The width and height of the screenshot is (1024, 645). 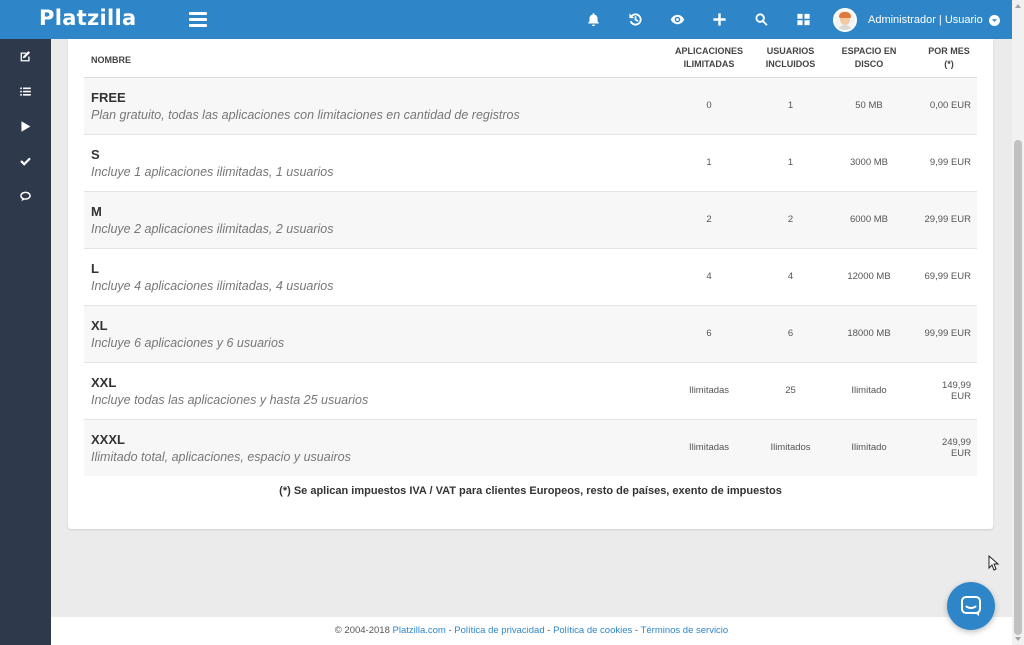 I want to click on plan-apps: 1, so click(x=709, y=162).